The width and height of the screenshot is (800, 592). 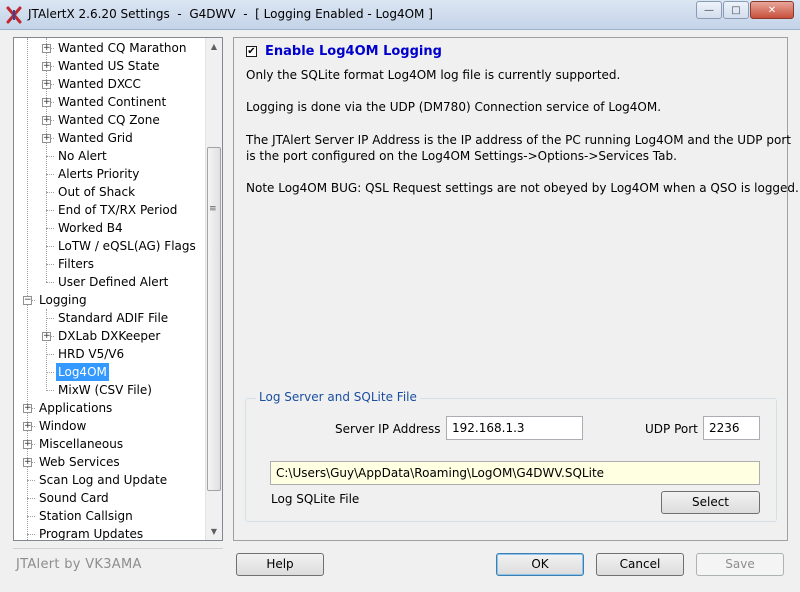 What do you see at coordinates (96, 192) in the screenshot?
I see `tree-item-label: Out of Shack` at bounding box center [96, 192].